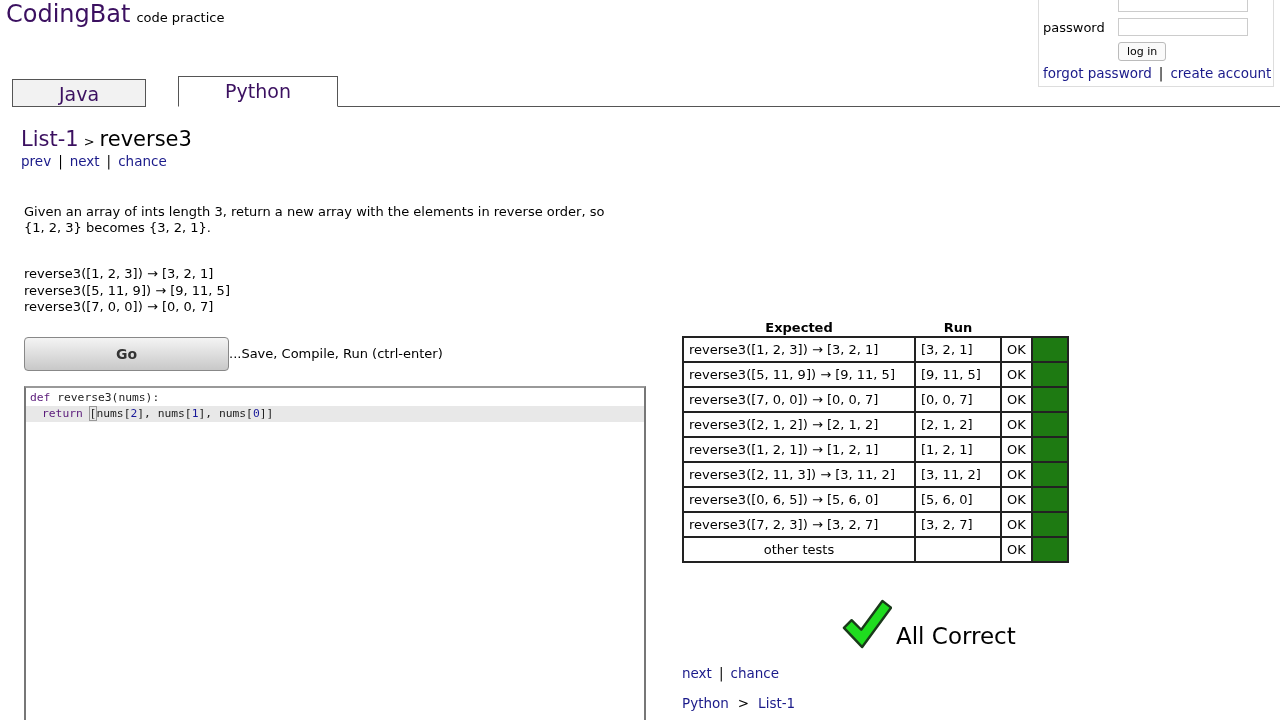  What do you see at coordinates (958, 474) in the screenshot?
I see `table-cell: [3, 11, 2]` at bounding box center [958, 474].